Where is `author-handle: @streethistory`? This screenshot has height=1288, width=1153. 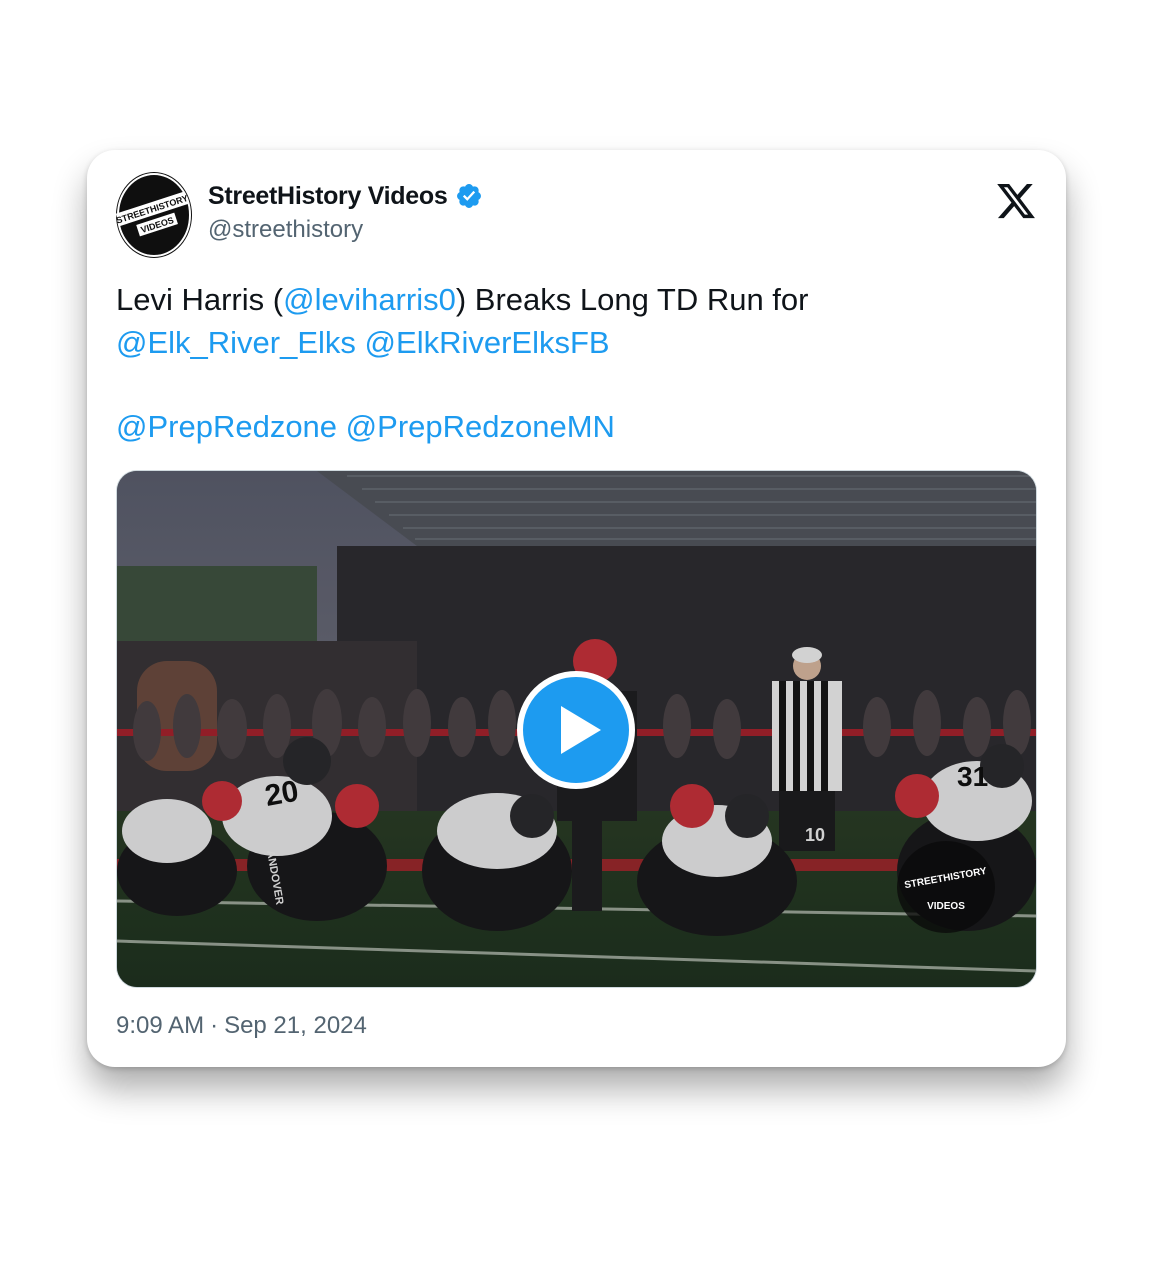 author-handle: @streethistory is located at coordinates (345, 230).